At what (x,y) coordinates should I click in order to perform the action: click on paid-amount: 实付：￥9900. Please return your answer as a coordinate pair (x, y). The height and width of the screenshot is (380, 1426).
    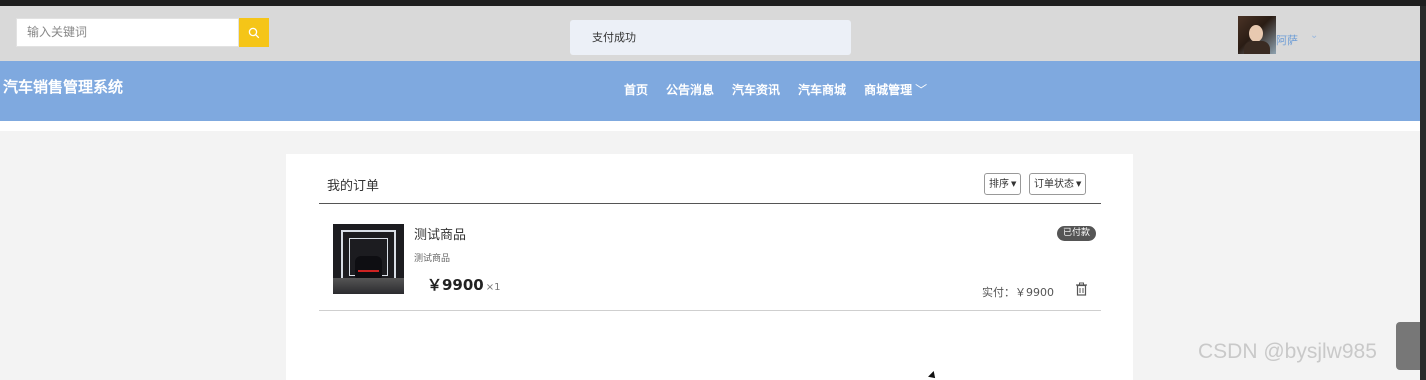
    Looking at the image, I should click on (1018, 292).